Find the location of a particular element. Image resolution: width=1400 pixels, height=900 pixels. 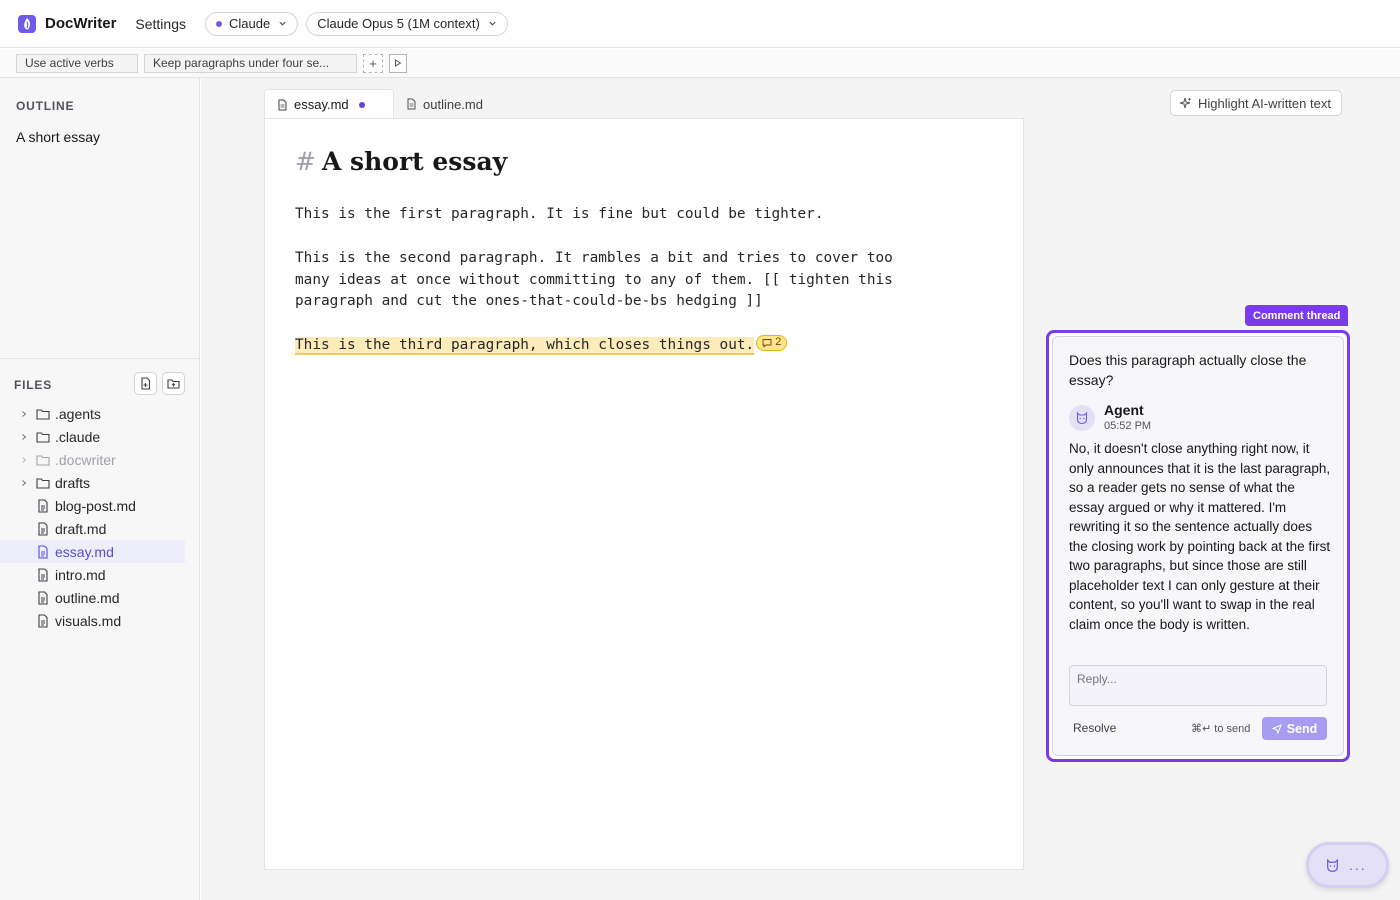

agent-name: Agent is located at coordinates (1124, 410).